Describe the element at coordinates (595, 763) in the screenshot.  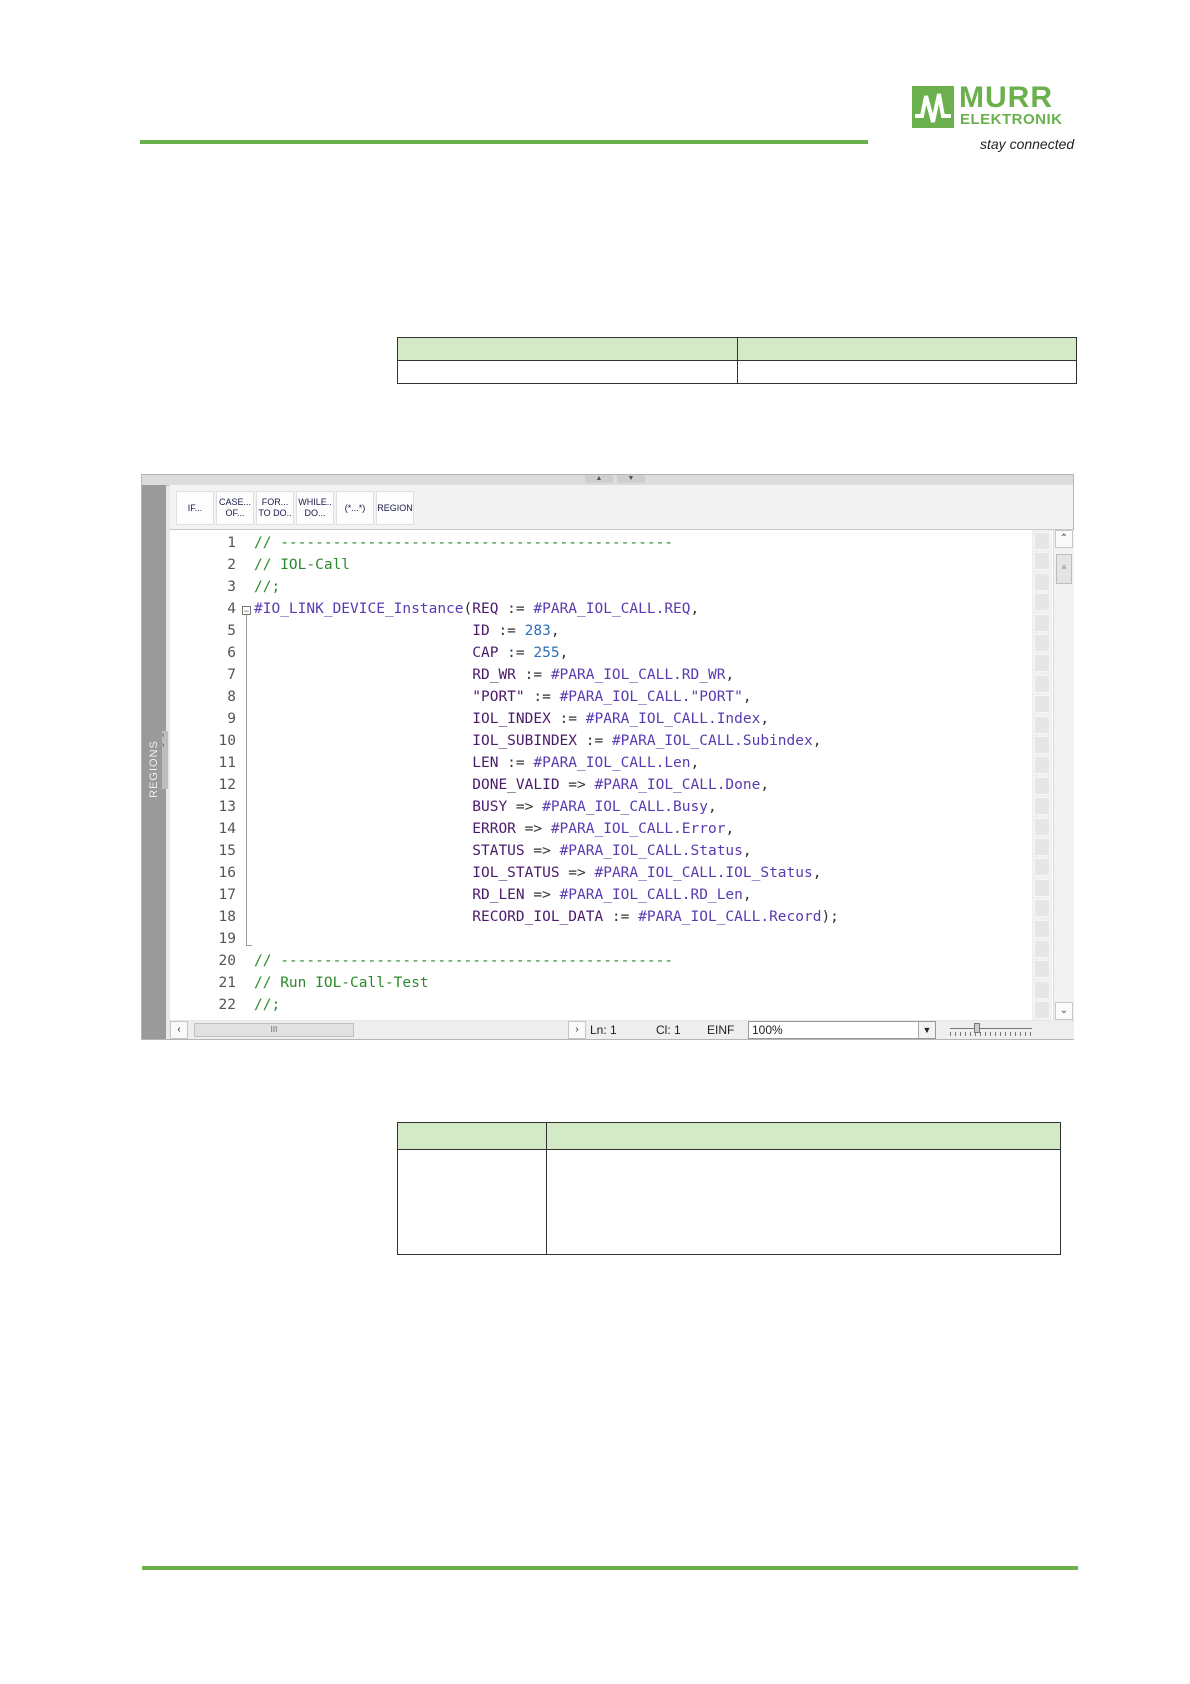
I see `code-line: 11 LEN := #PARA_IOL_CALL.Len,` at that location.